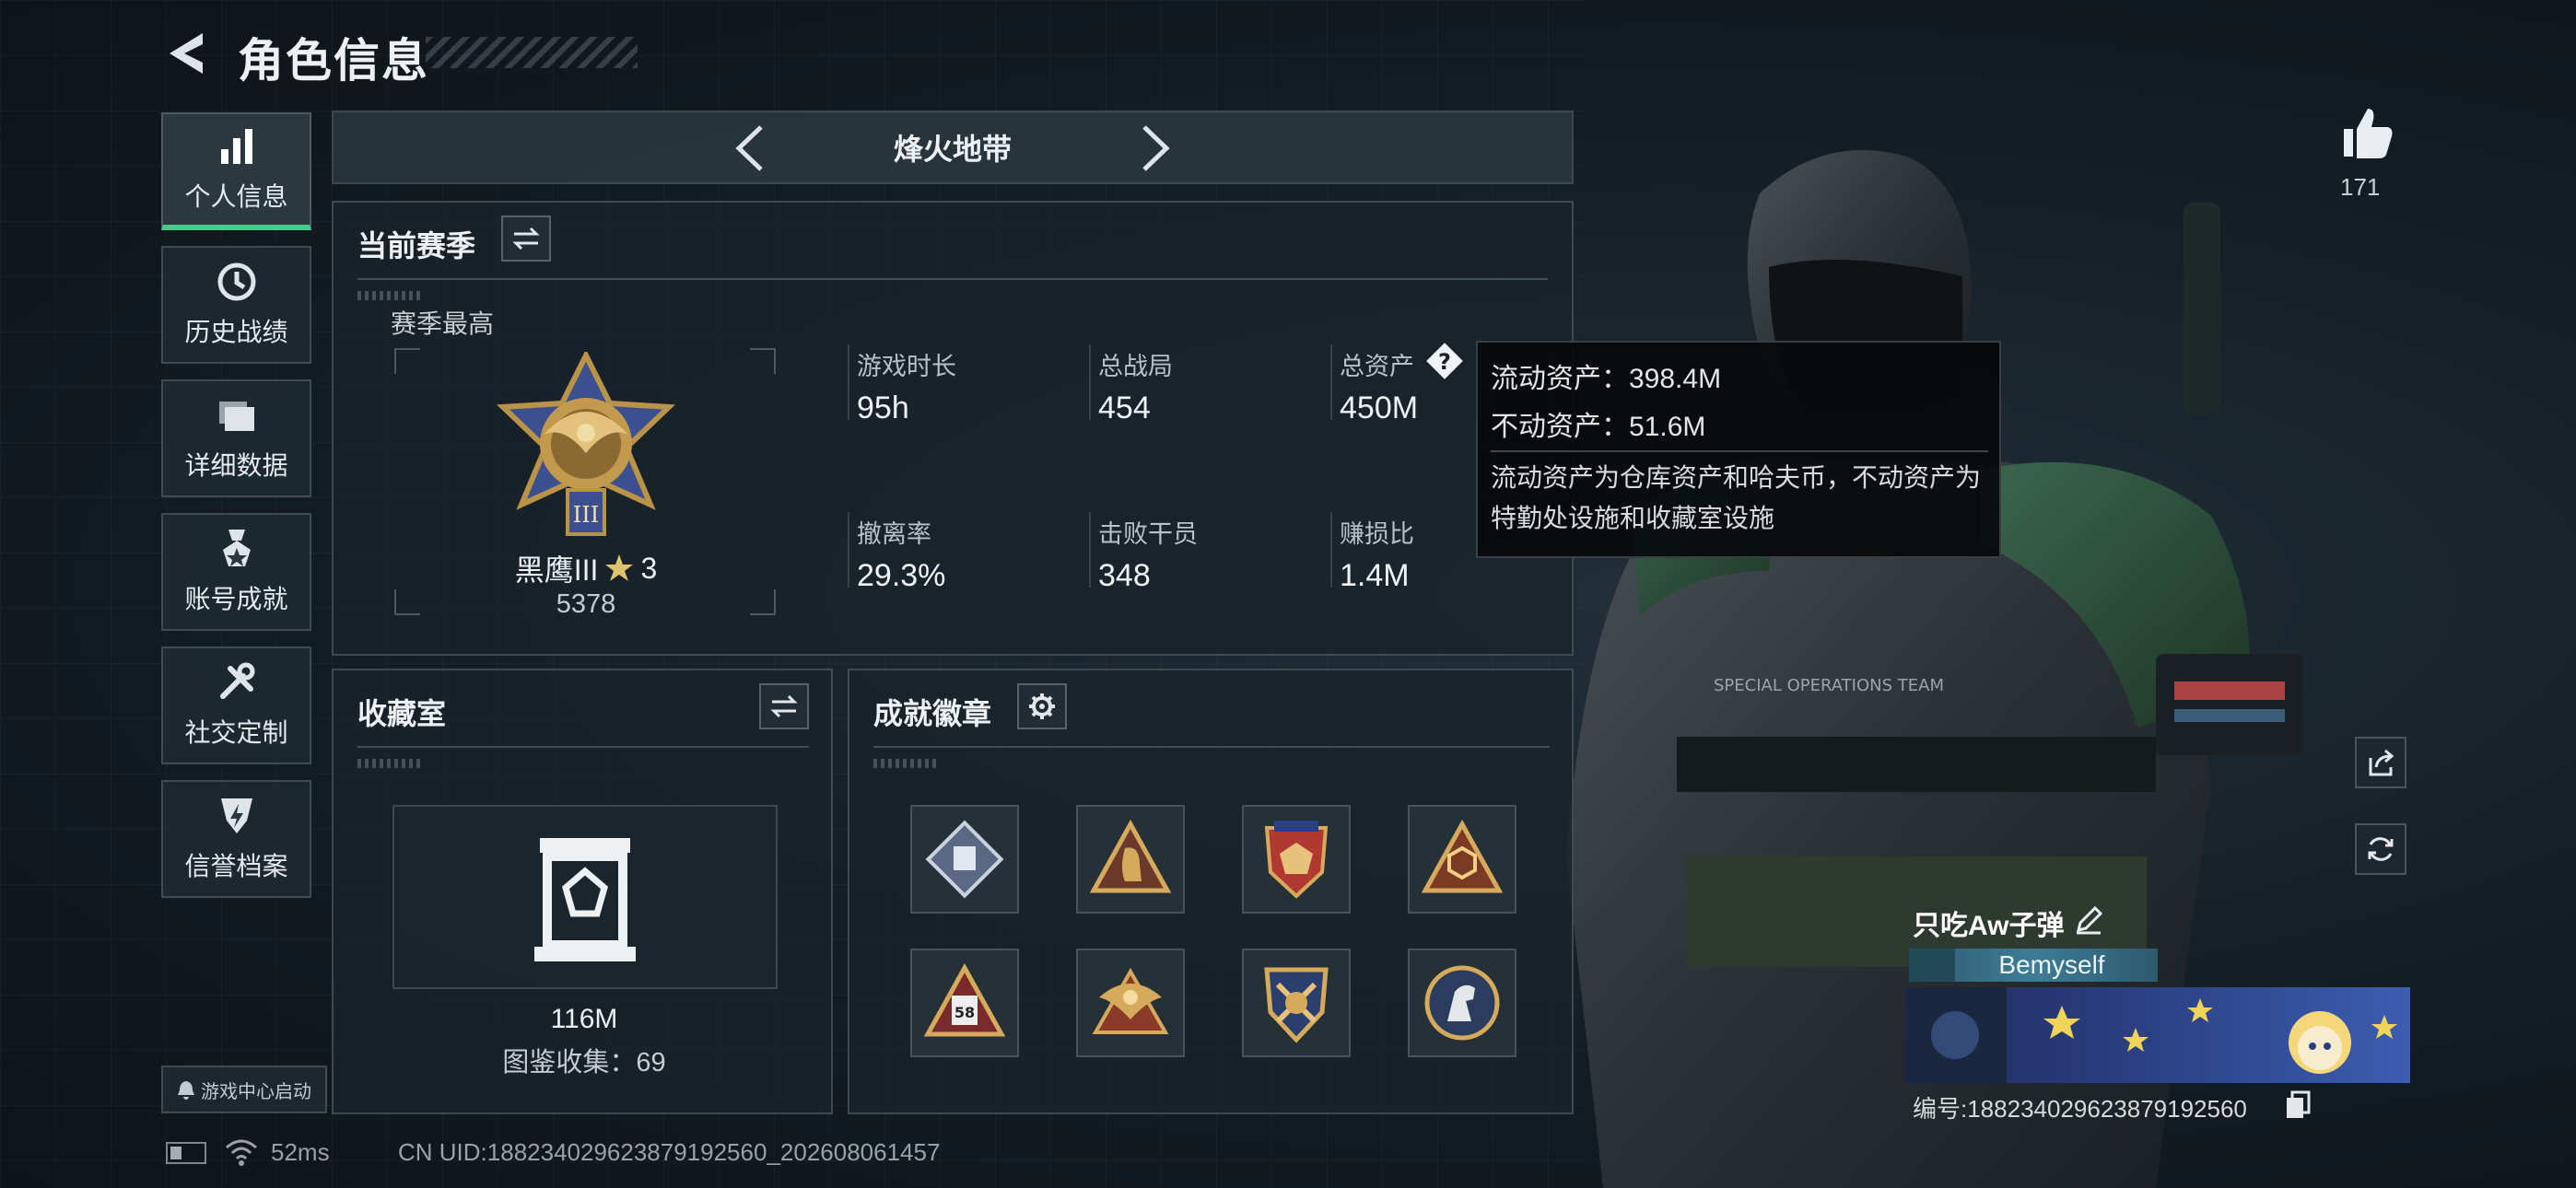 The height and width of the screenshot is (1188, 2576). Describe the element at coordinates (1148, 534) in the screenshot. I see `stat-kills-label: 击败干员` at that location.